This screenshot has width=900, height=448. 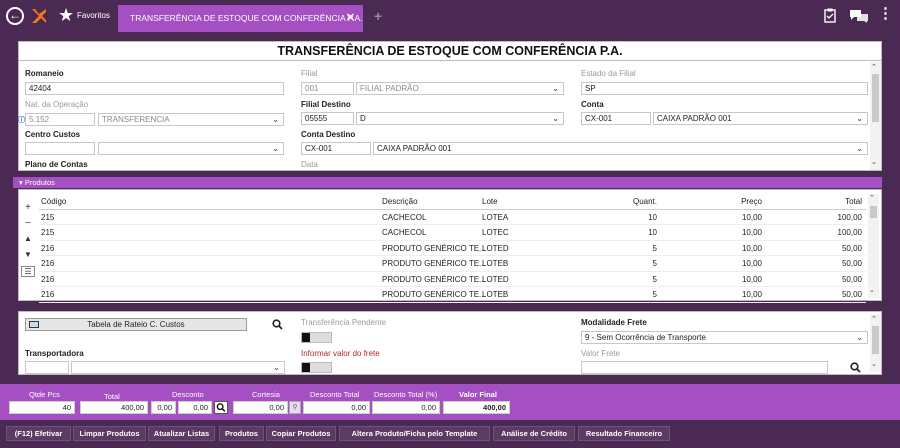 What do you see at coordinates (452, 217) in the screenshot?
I see `table-row: 215 CACHECOL LOTEA 10 10,00 100,00` at bounding box center [452, 217].